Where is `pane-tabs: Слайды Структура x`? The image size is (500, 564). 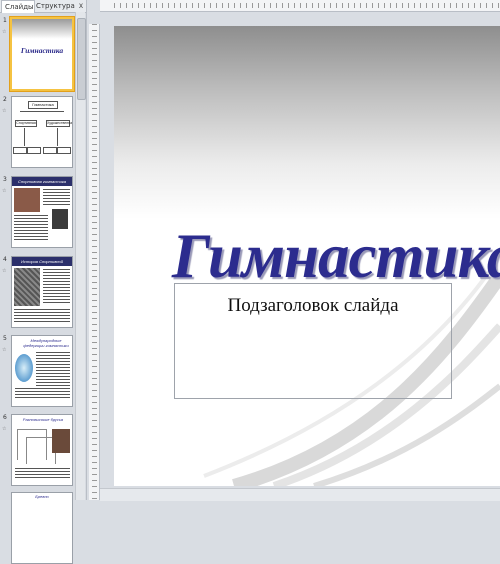 pane-tabs: Слайды Структура x is located at coordinates (43, 6).